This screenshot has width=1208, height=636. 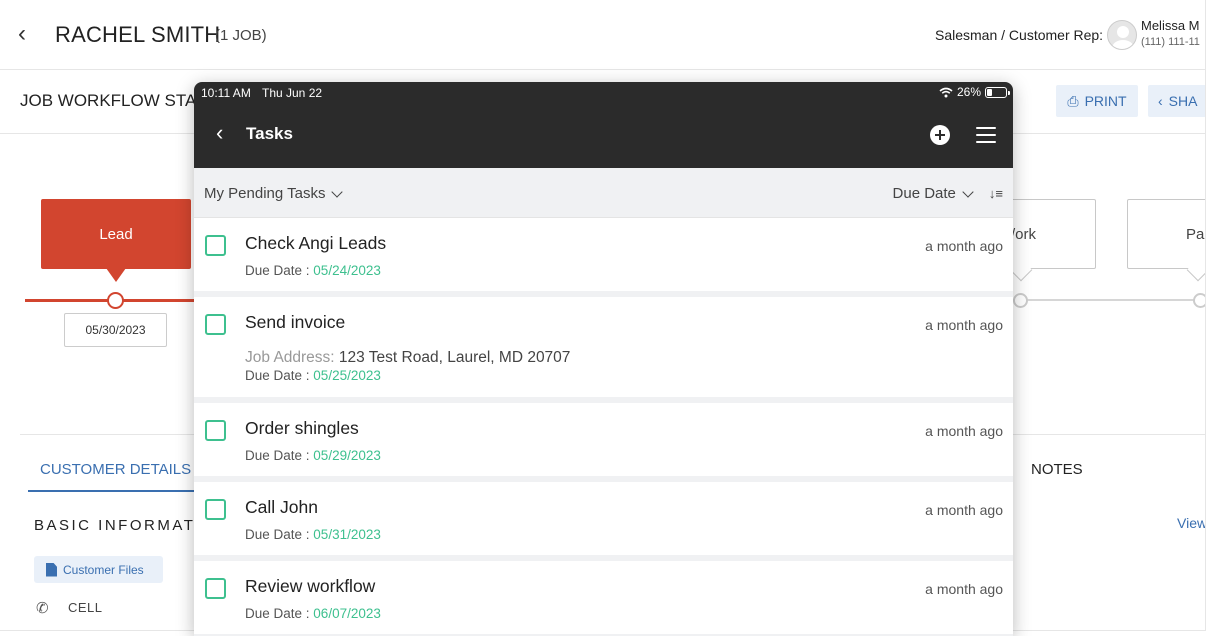 What do you see at coordinates (996, 193) in the screenshot?
I see `sort-order-icon: ↓≡` at bounding box center [996, 193].